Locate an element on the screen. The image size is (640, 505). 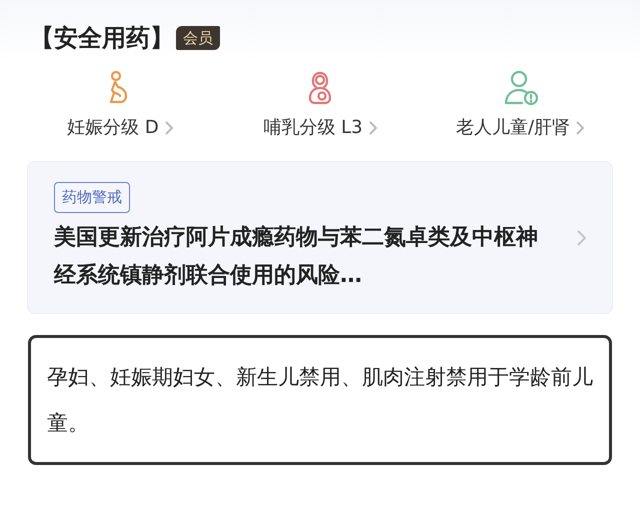
alert-tag: 药物警戒 is located at coordinates (92, 197).